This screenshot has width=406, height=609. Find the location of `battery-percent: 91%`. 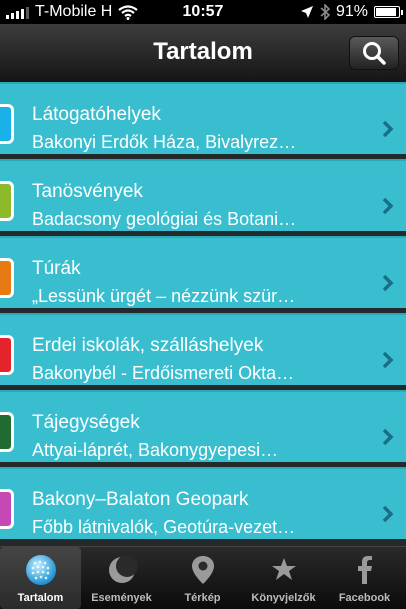

battery-percent: 91% is located at coordinates (351, 11).